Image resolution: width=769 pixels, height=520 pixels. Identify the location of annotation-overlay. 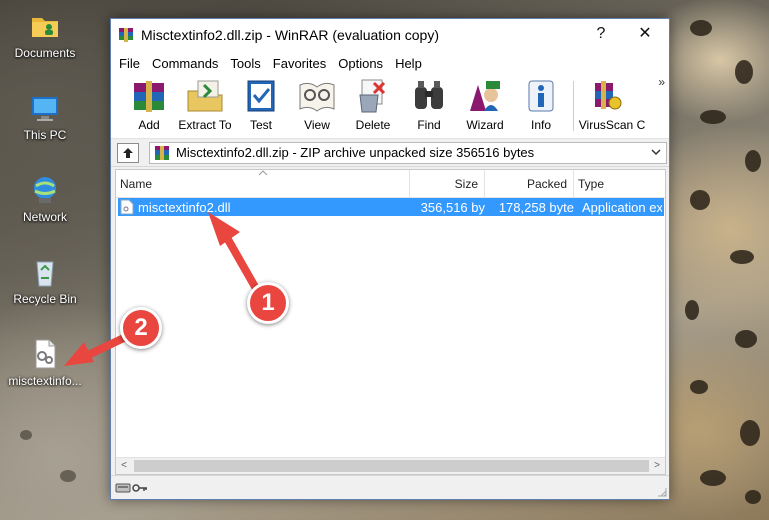
(163, 289).